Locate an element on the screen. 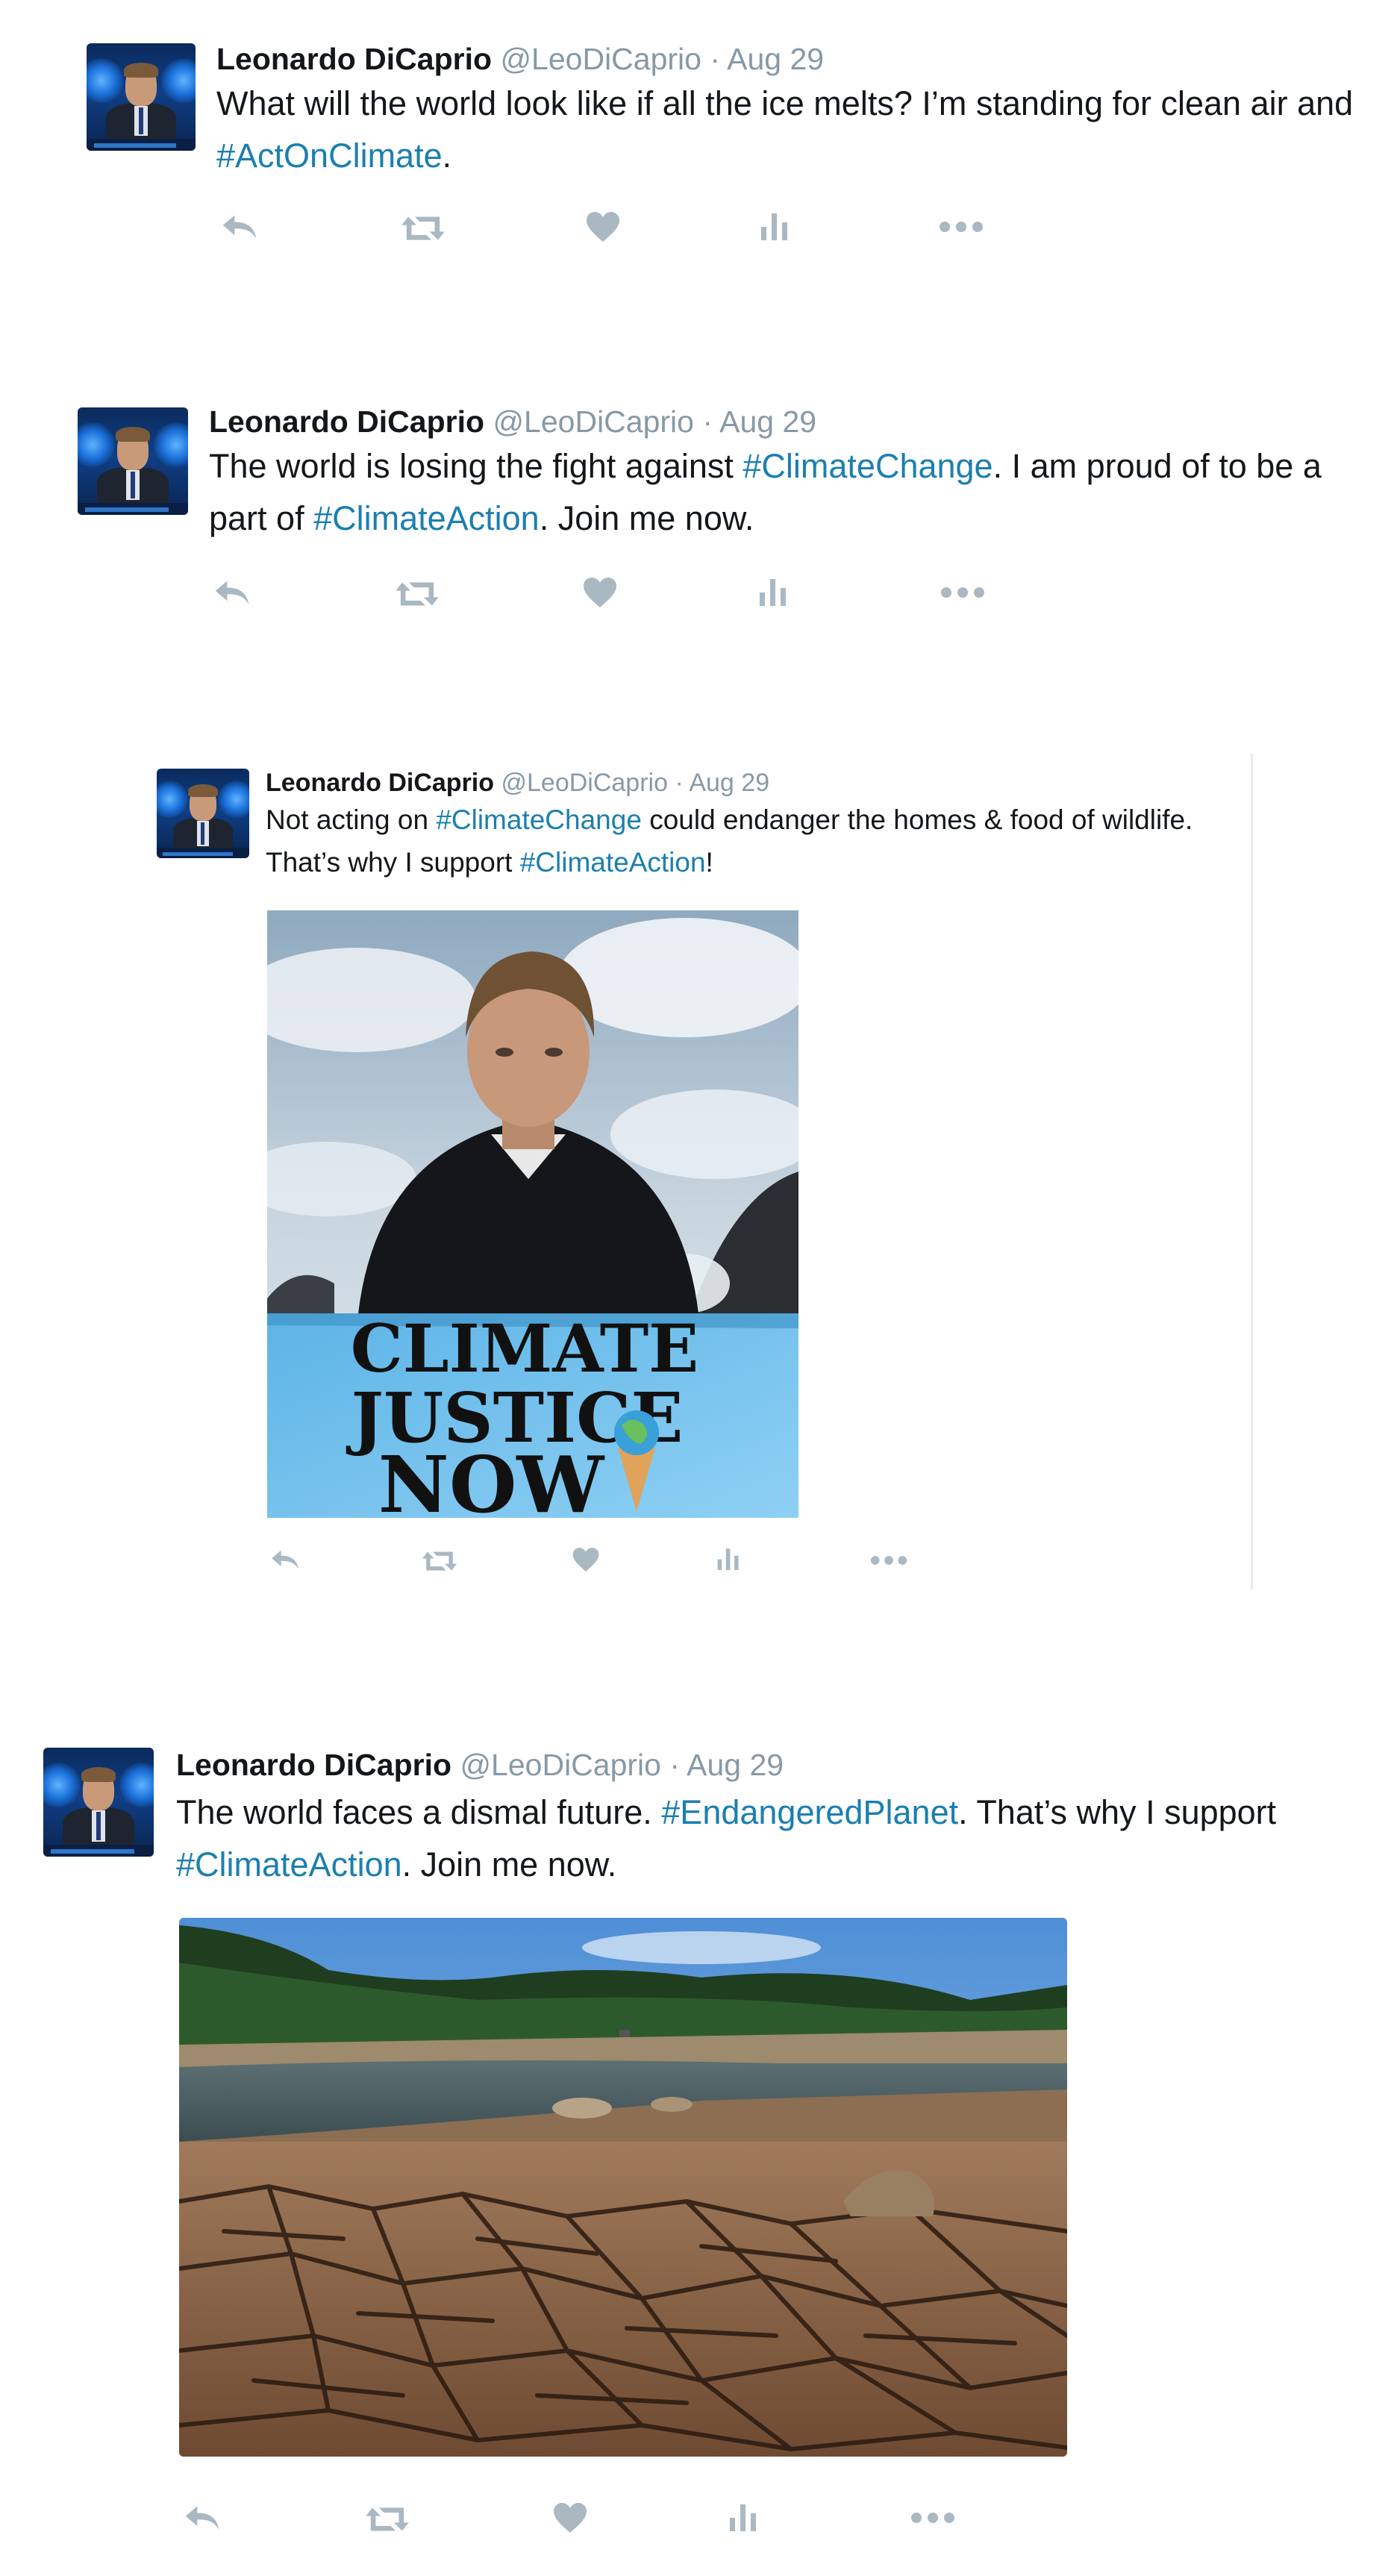 The image size is (1391, 2576). column-divider is located at coordinates (1252, 1171).